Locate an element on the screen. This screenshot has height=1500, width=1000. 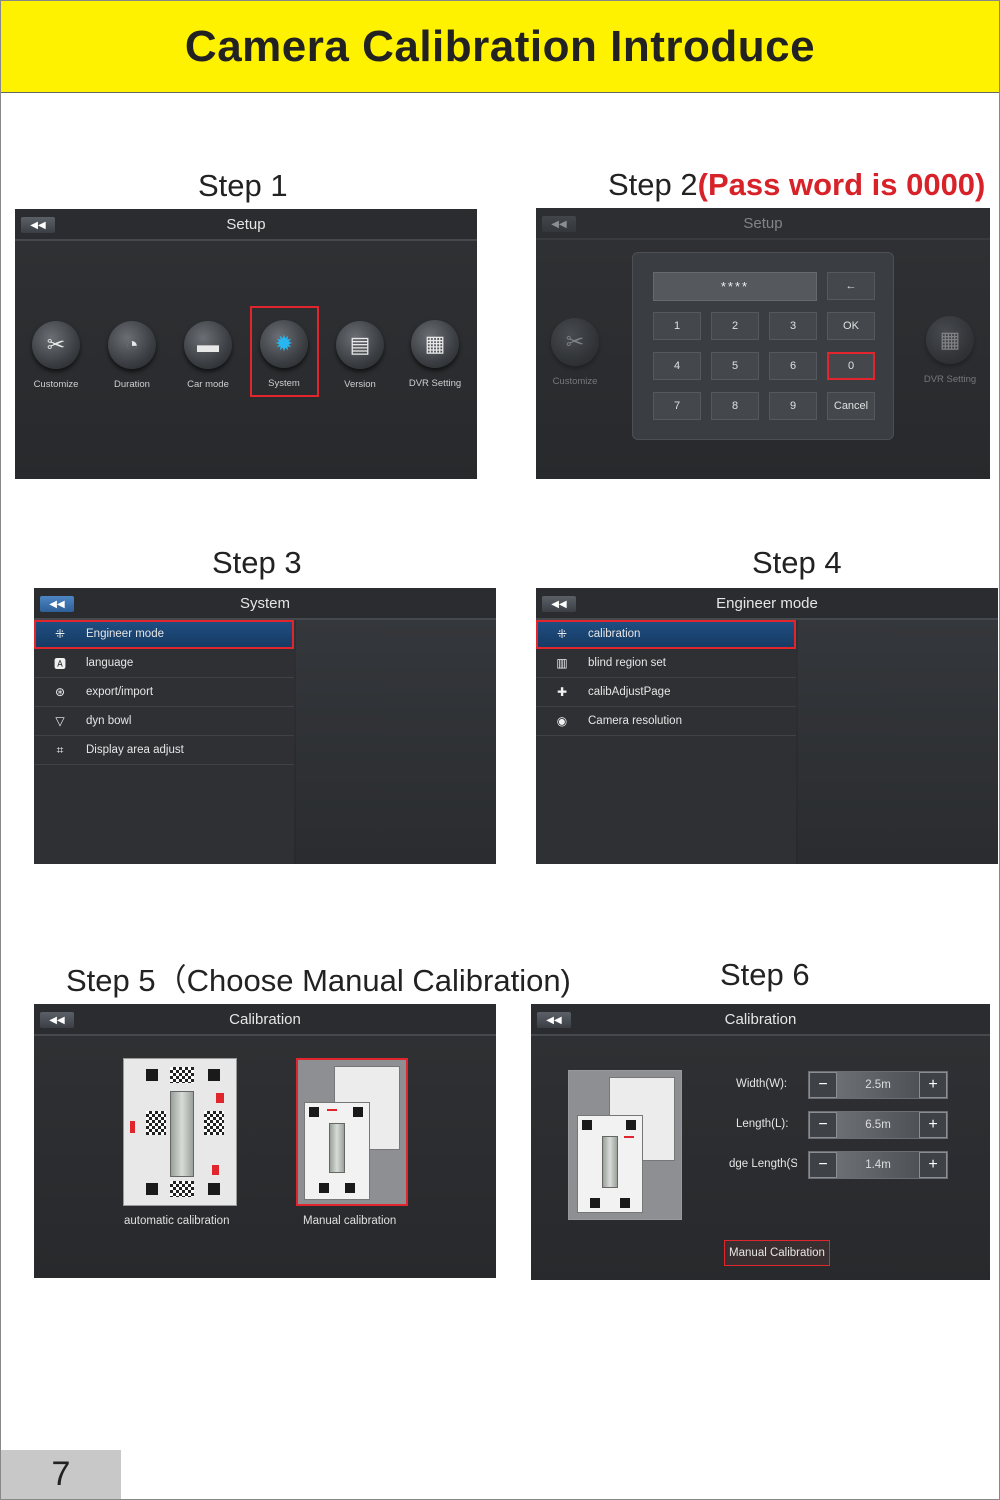
menu-item-dyn-bowl: ▽ dyn bowl is located at coordinates (164, 721).